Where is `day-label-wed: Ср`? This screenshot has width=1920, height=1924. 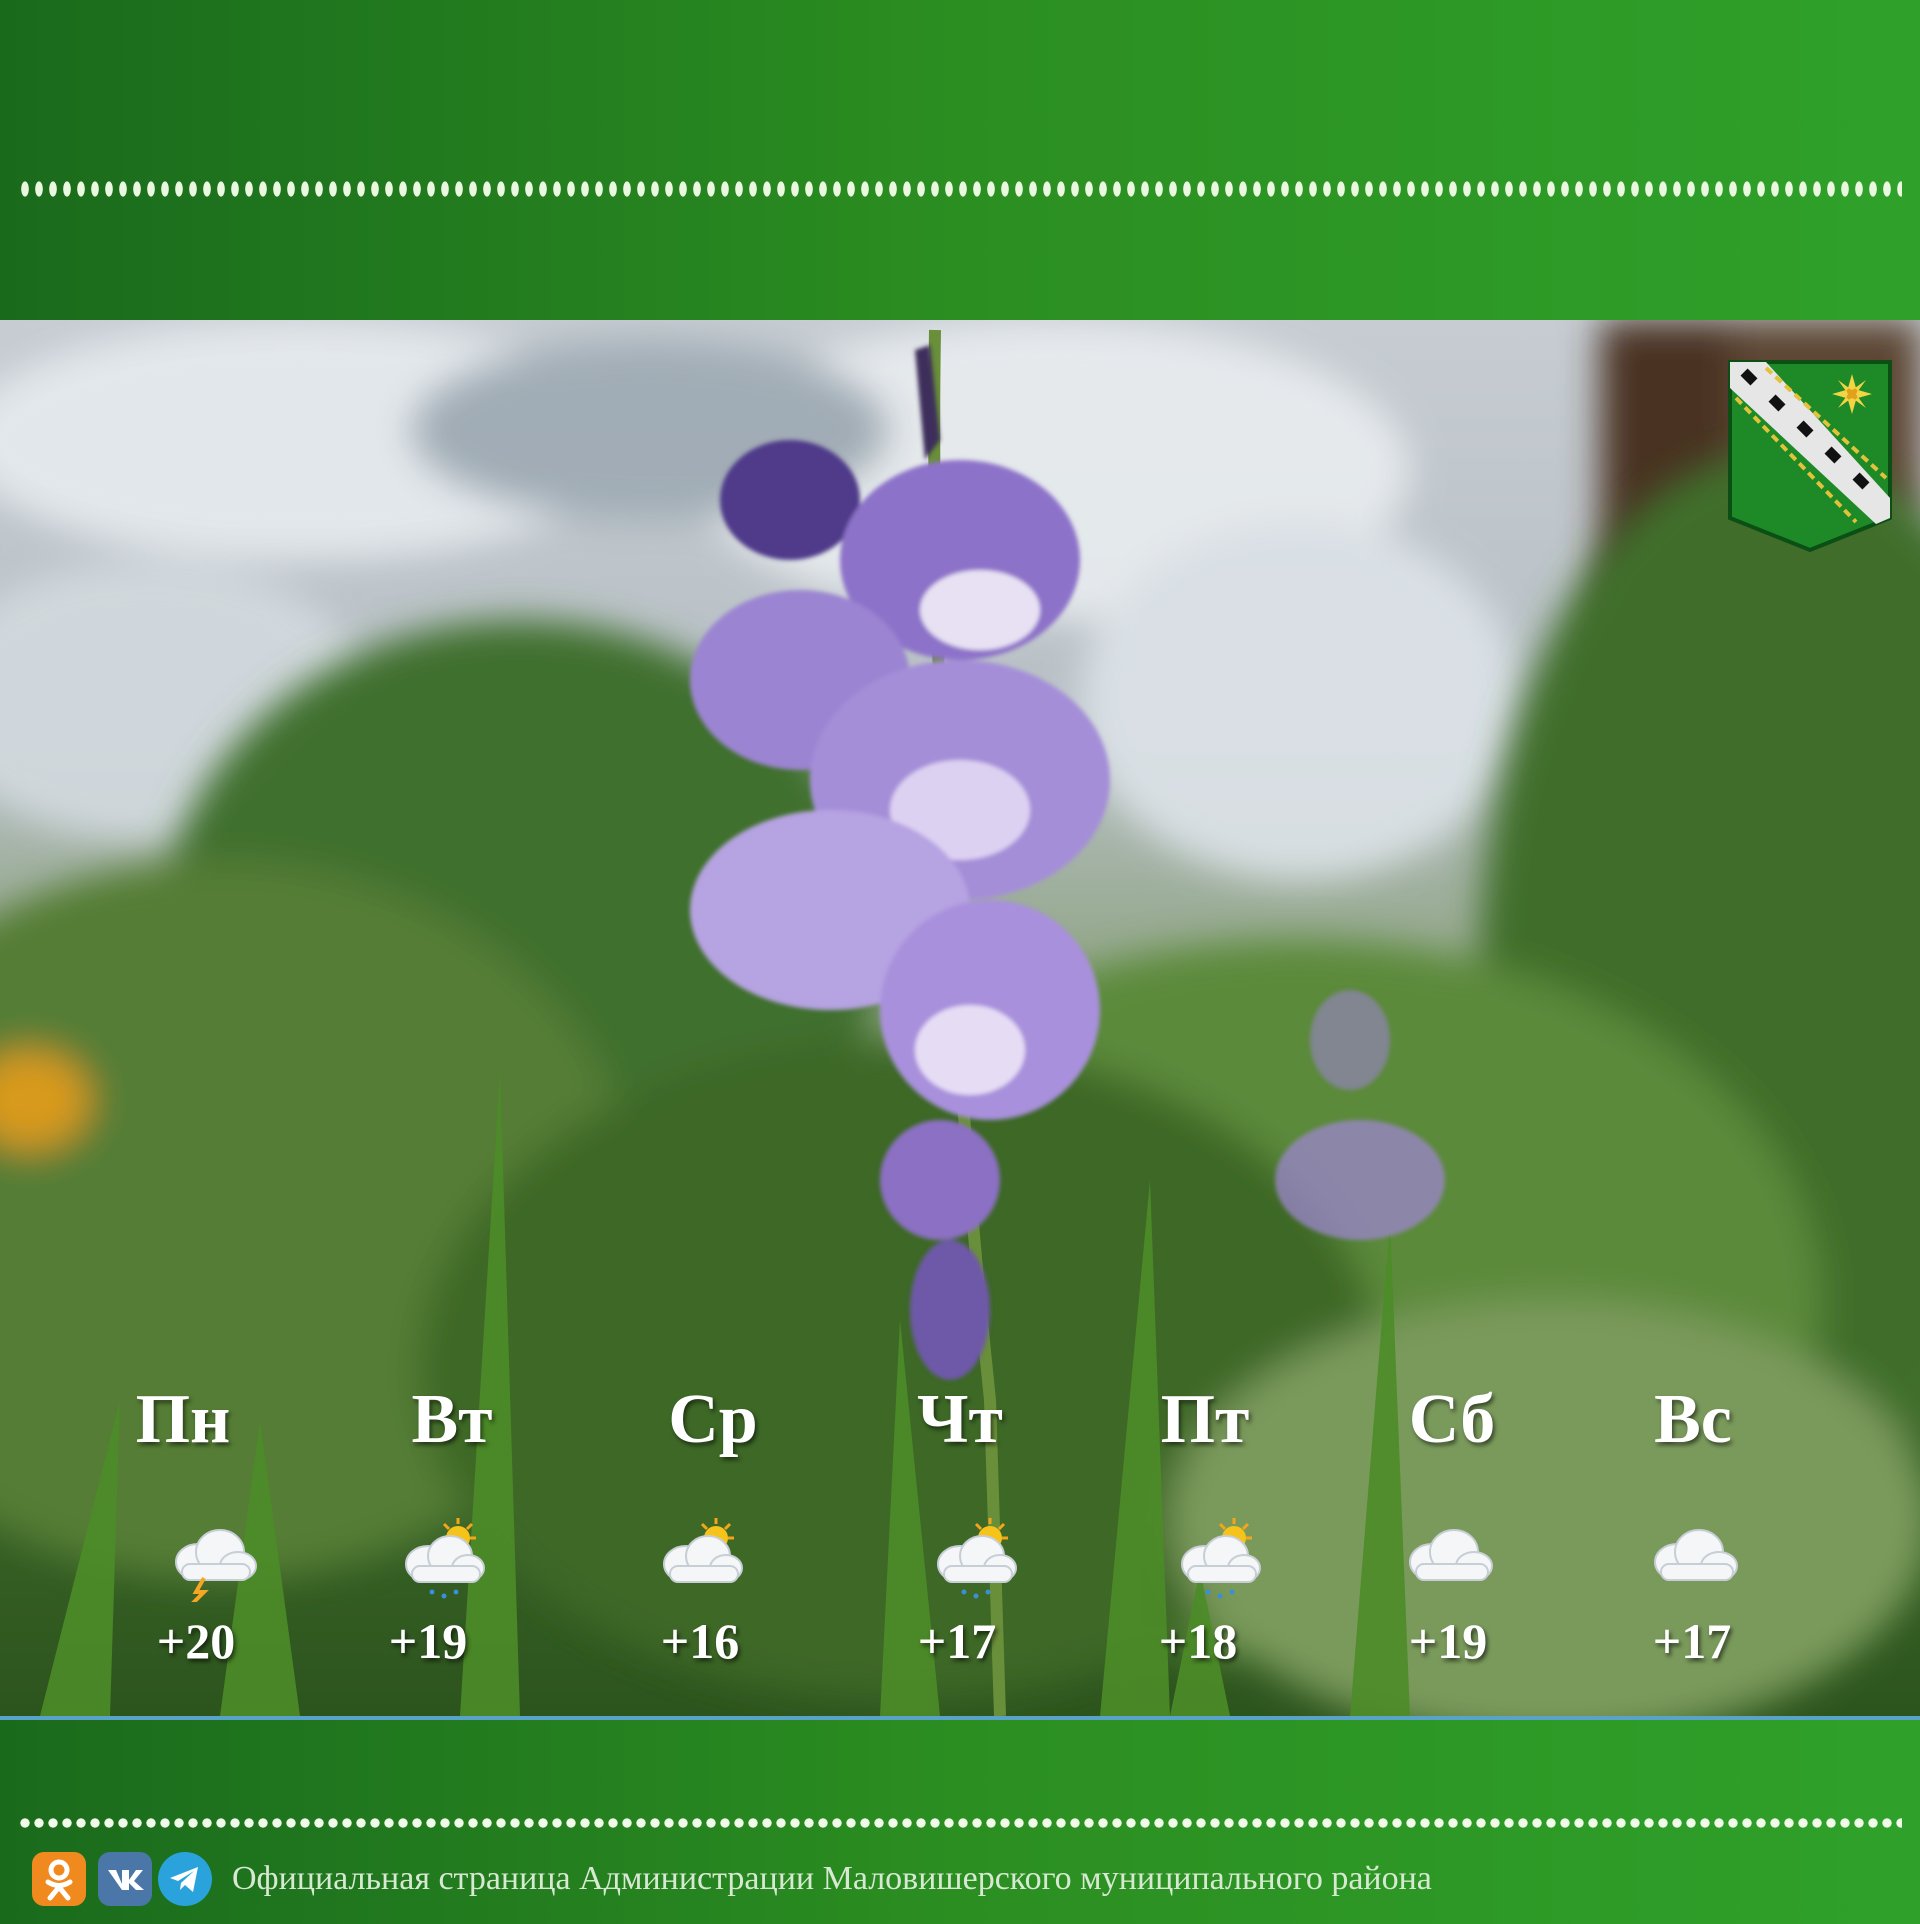 day-label-wed: Ср is located at coordinates (713, 1419).